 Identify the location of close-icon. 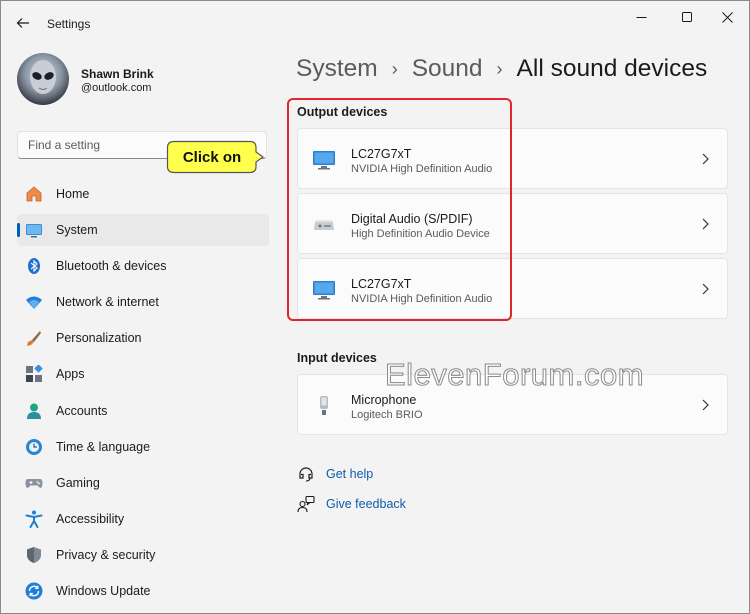
(727, 17).